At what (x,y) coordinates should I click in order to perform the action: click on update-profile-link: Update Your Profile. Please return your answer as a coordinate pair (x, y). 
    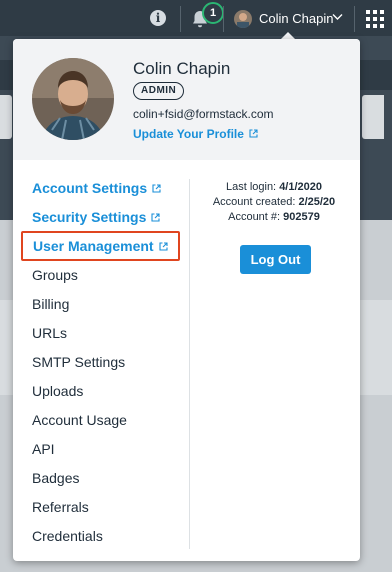
    Looking at the image, I should click on (195, 134).